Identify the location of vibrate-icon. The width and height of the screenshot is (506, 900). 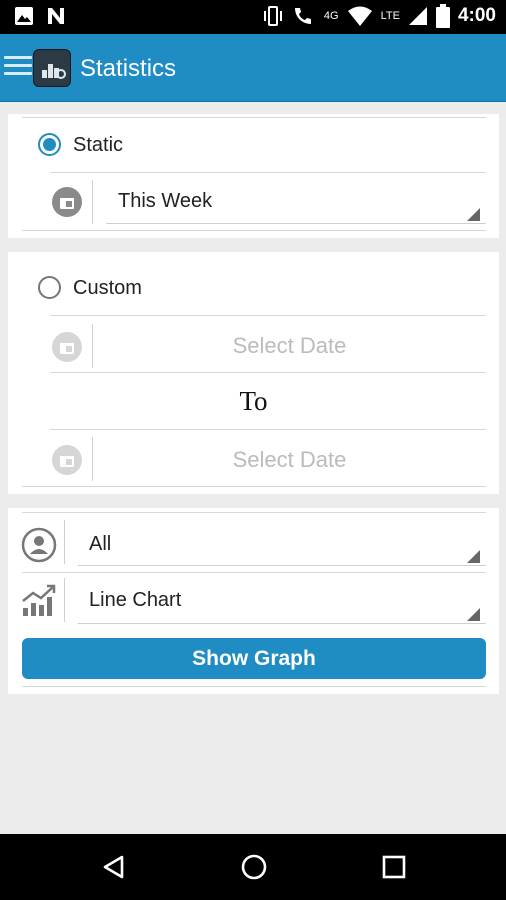
(272, 16).